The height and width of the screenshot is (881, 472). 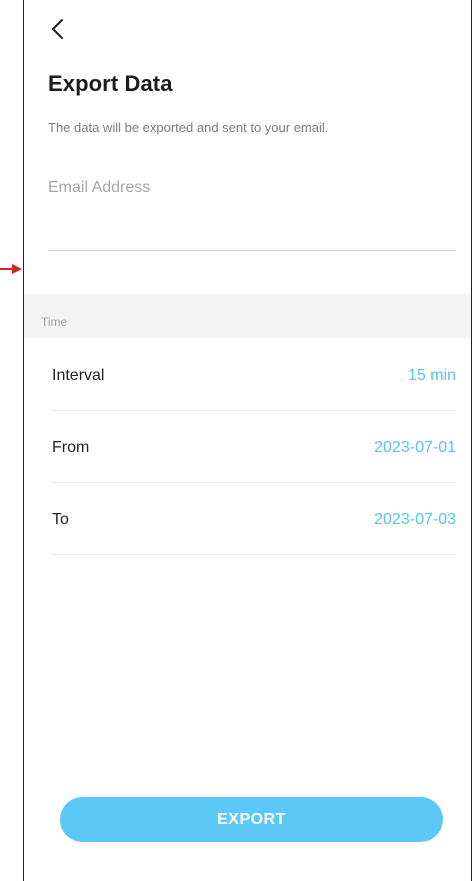 What do you see at coordinates (415, 519) in the screenshot?
I see `to-date-value: 2023-07-03` at bounding box center [415, 519].